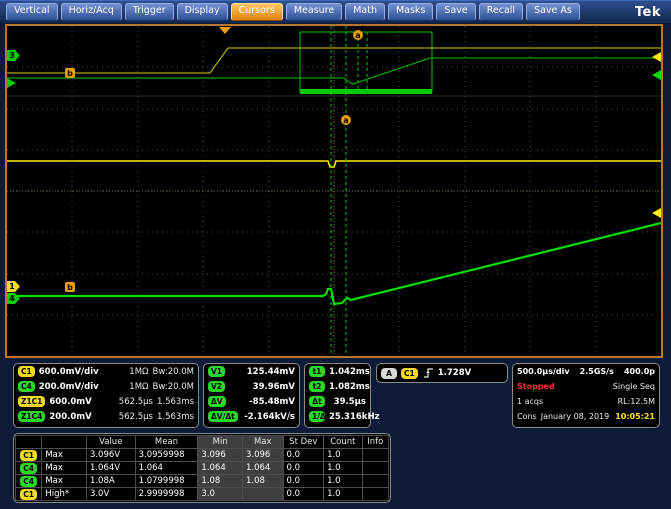 This screenshot has width=671, height=509. Describe the element at coordinates (68, 371) in the screenshot. I see `c1-scale: 600.0mV/div` at that location.